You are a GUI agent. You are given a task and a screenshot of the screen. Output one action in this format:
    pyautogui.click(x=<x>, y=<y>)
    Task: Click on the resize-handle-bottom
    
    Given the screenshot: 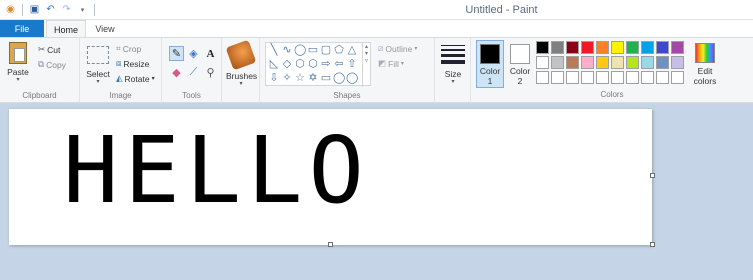 What is the action you would take?
    pyautogui.click(x=330, y=244)
    